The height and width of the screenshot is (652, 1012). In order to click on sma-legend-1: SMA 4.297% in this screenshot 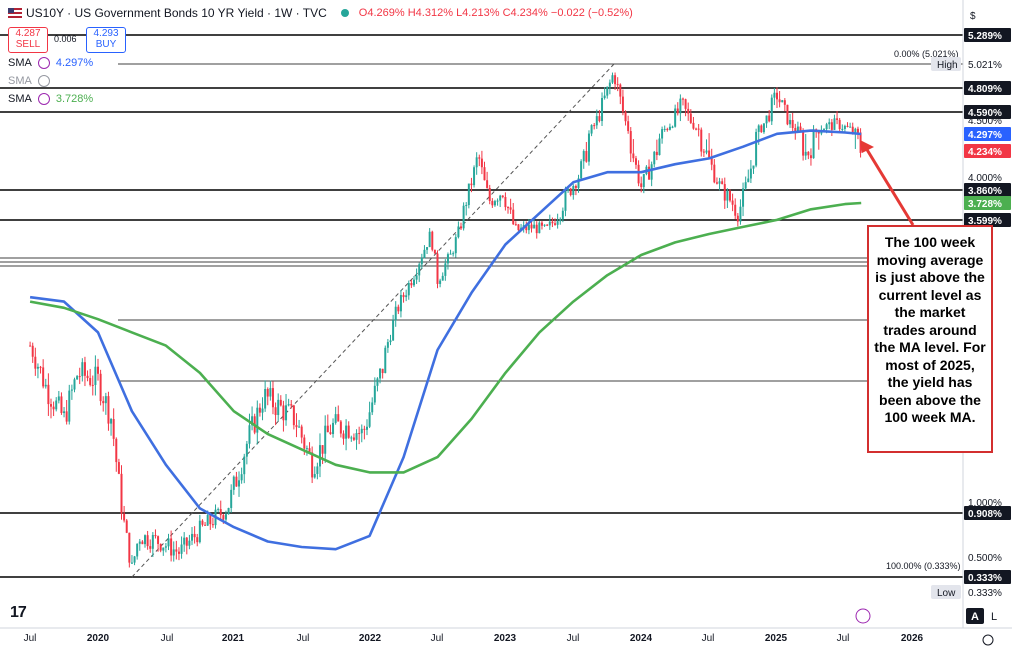, I will do `click(50, 63)`.